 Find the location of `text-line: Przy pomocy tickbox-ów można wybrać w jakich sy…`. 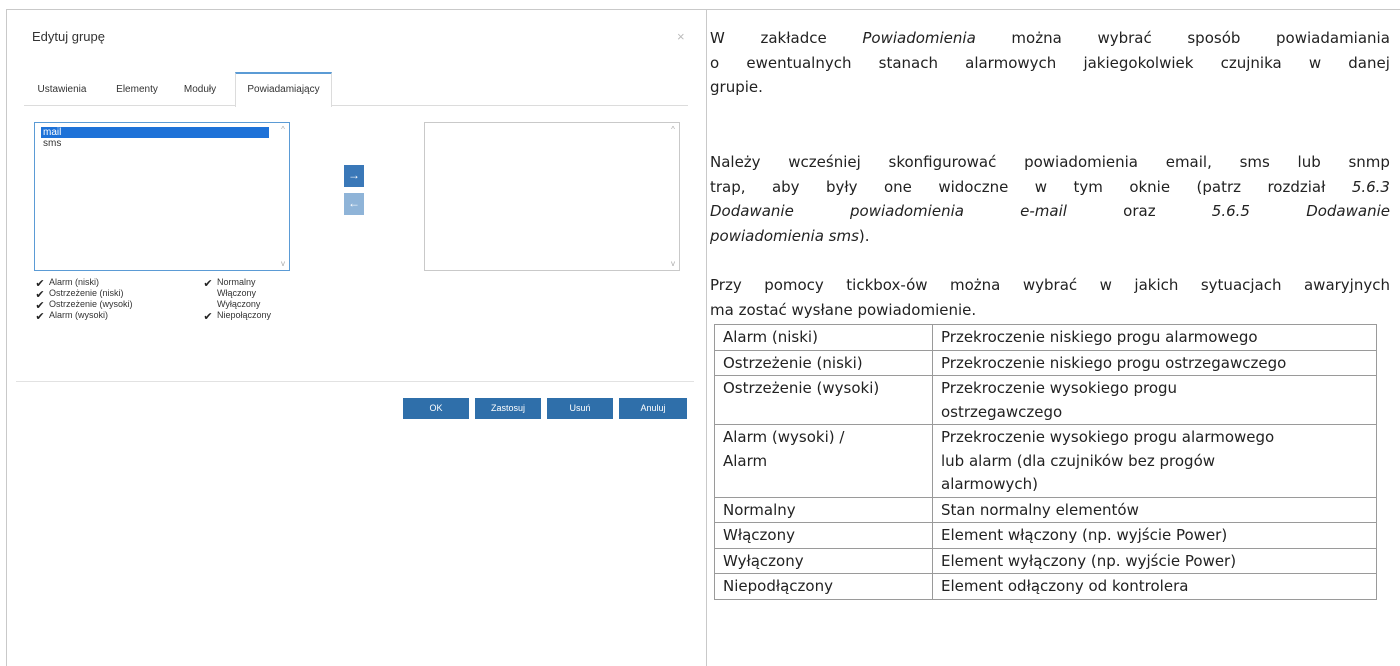

text-line: Przy pomocy tickbox-ów można wybrać w jakich sy… is located at coordinates (1050, 285).